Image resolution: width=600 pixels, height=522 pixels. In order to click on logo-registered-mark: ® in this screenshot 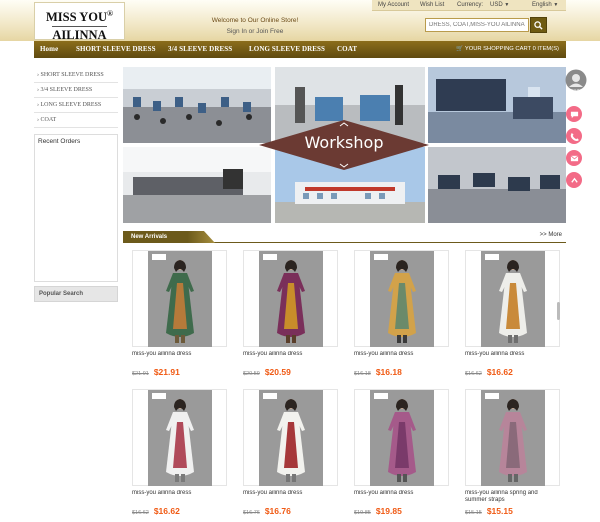, I will do `click(110, 13)`.